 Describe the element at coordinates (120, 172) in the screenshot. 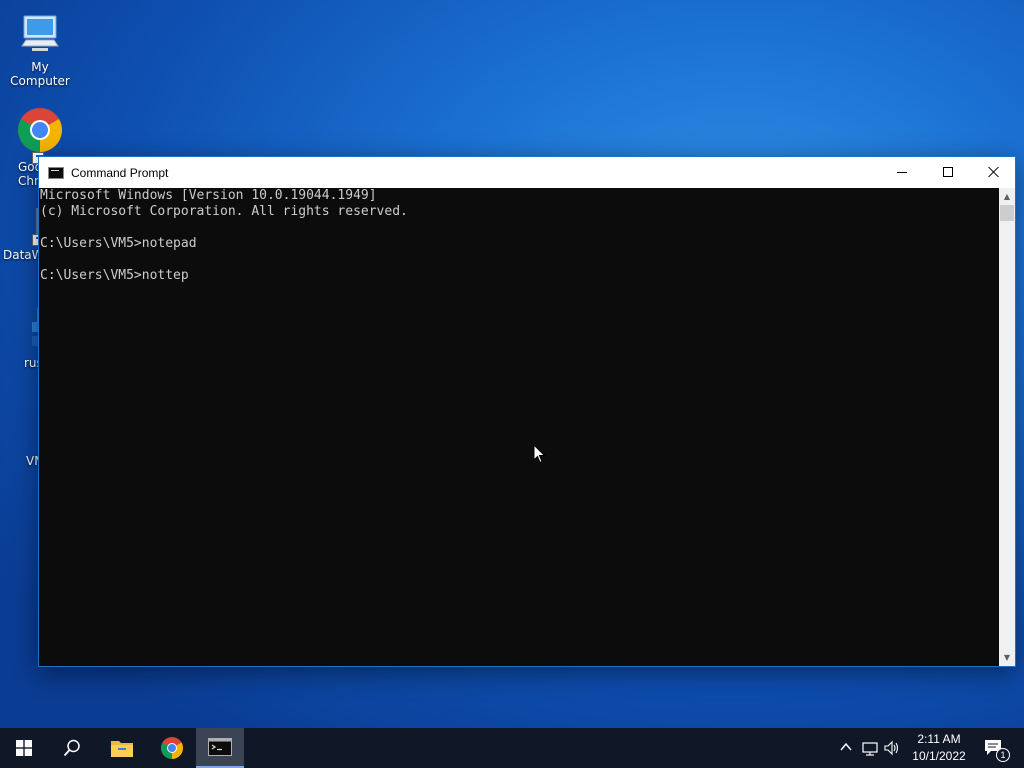

I see `window-title: Command Prompt` at that location.